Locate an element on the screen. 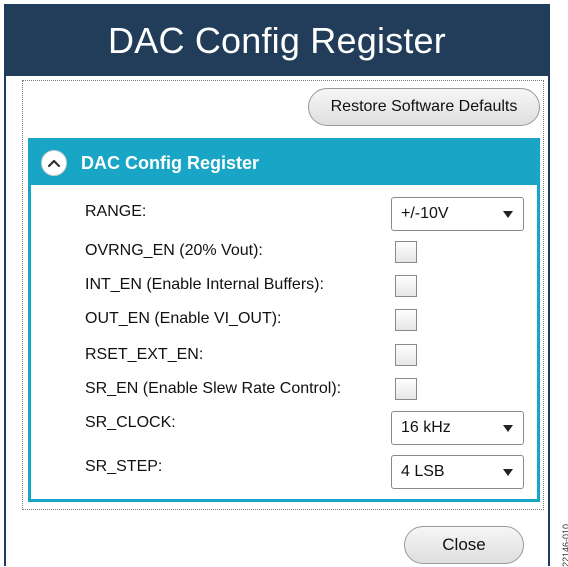 The image size is (568, 567). sr-clock-label: SR_CLOCK: is located at coordinates (130, 422).